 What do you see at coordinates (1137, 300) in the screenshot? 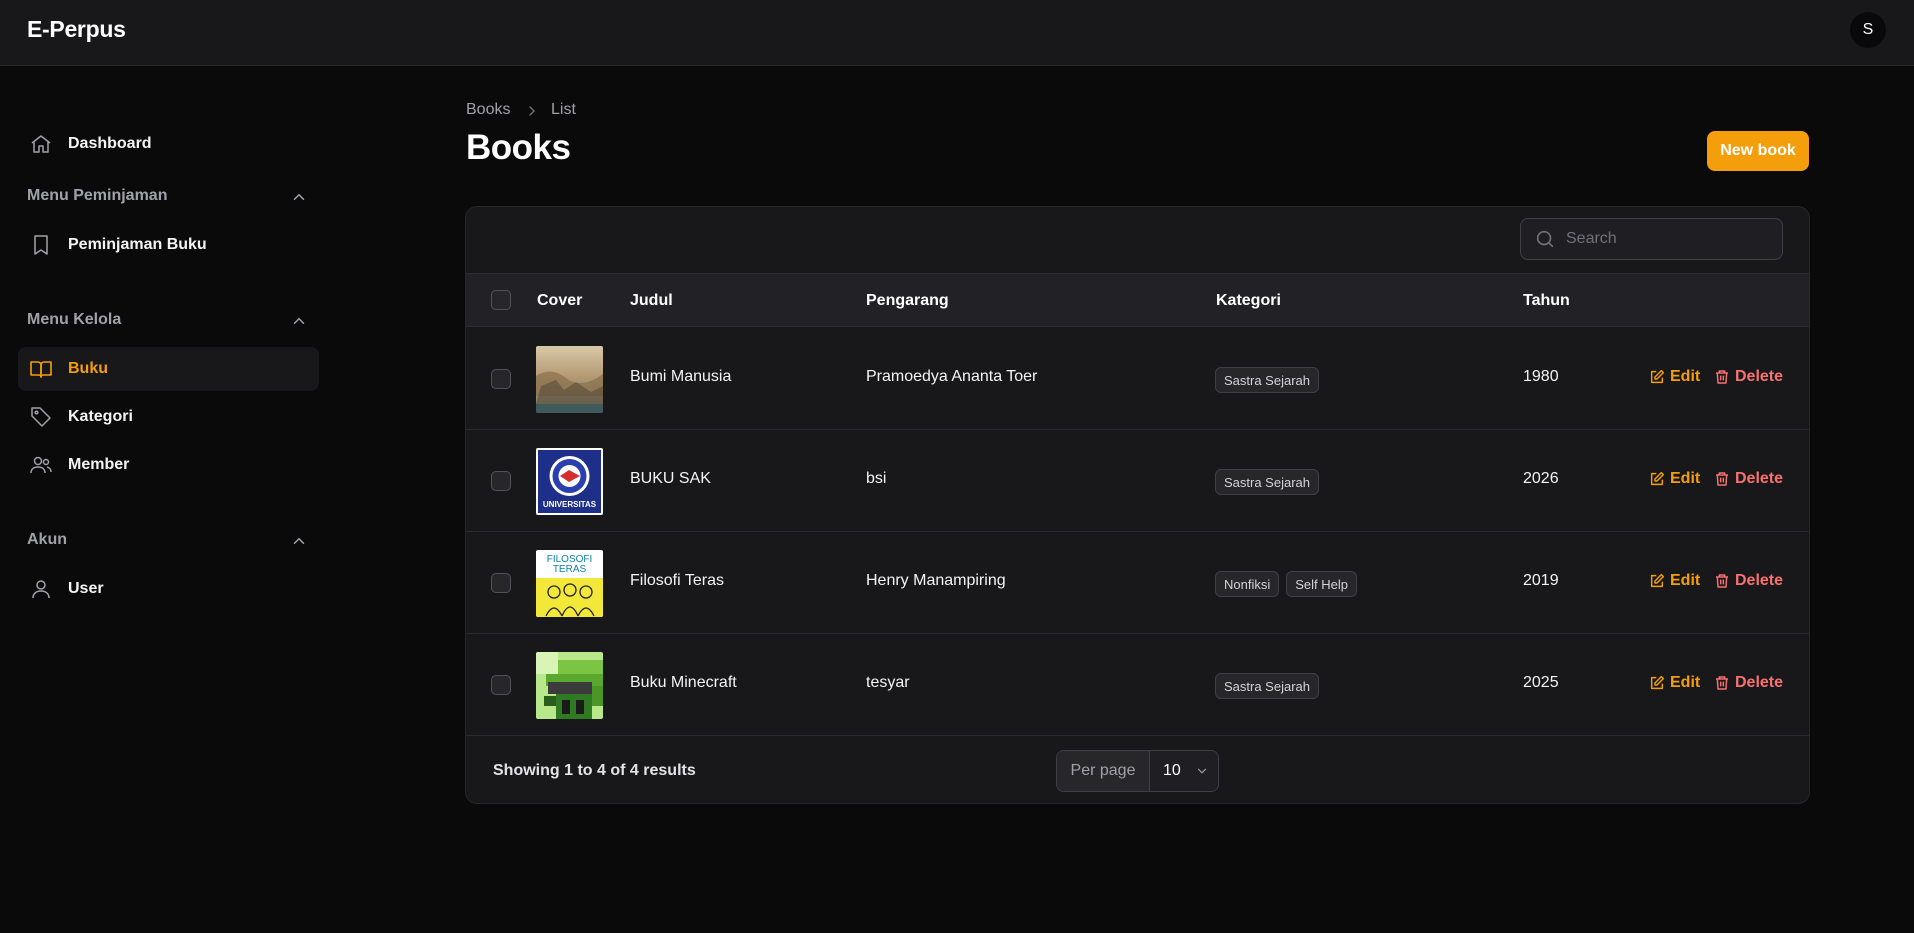
I see `table-header: Cover Judul Pengarang Kategori Tahun` at bounding box center [1137, 300].